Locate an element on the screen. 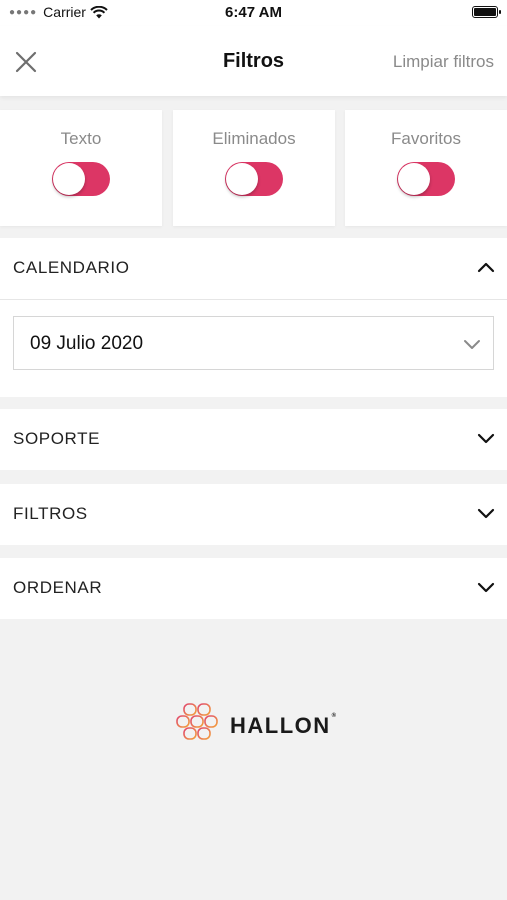 The height and width of the screenshot is (900, 507). section-label: SOPORTE is located at coordinates (57, 438).